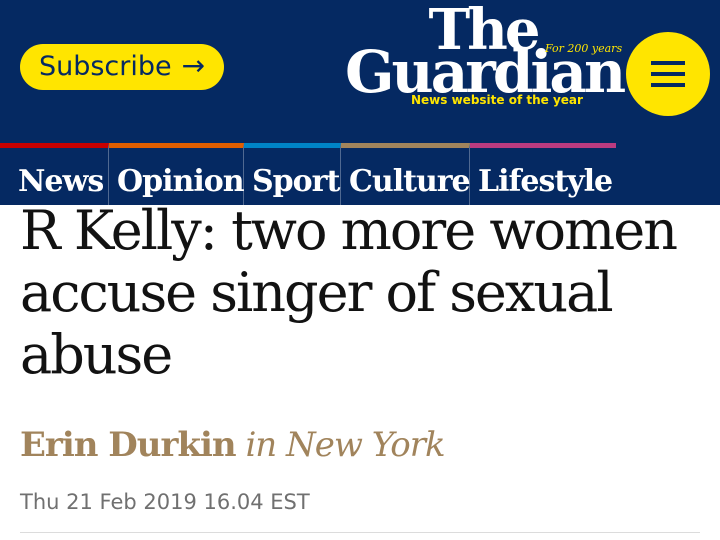 This screenshot has width=720, height=540. I want to click on subscribe-label: Subscribe, so click(105, 66).